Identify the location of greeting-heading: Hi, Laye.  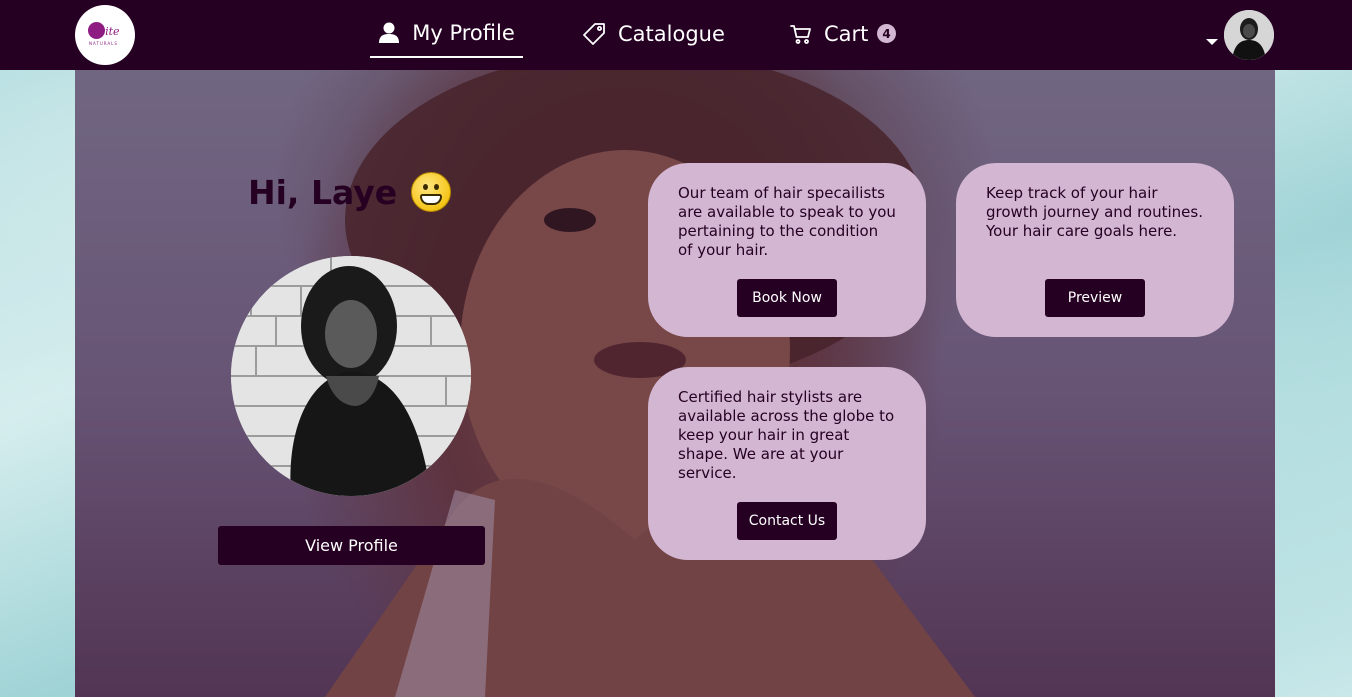
(350, 192).